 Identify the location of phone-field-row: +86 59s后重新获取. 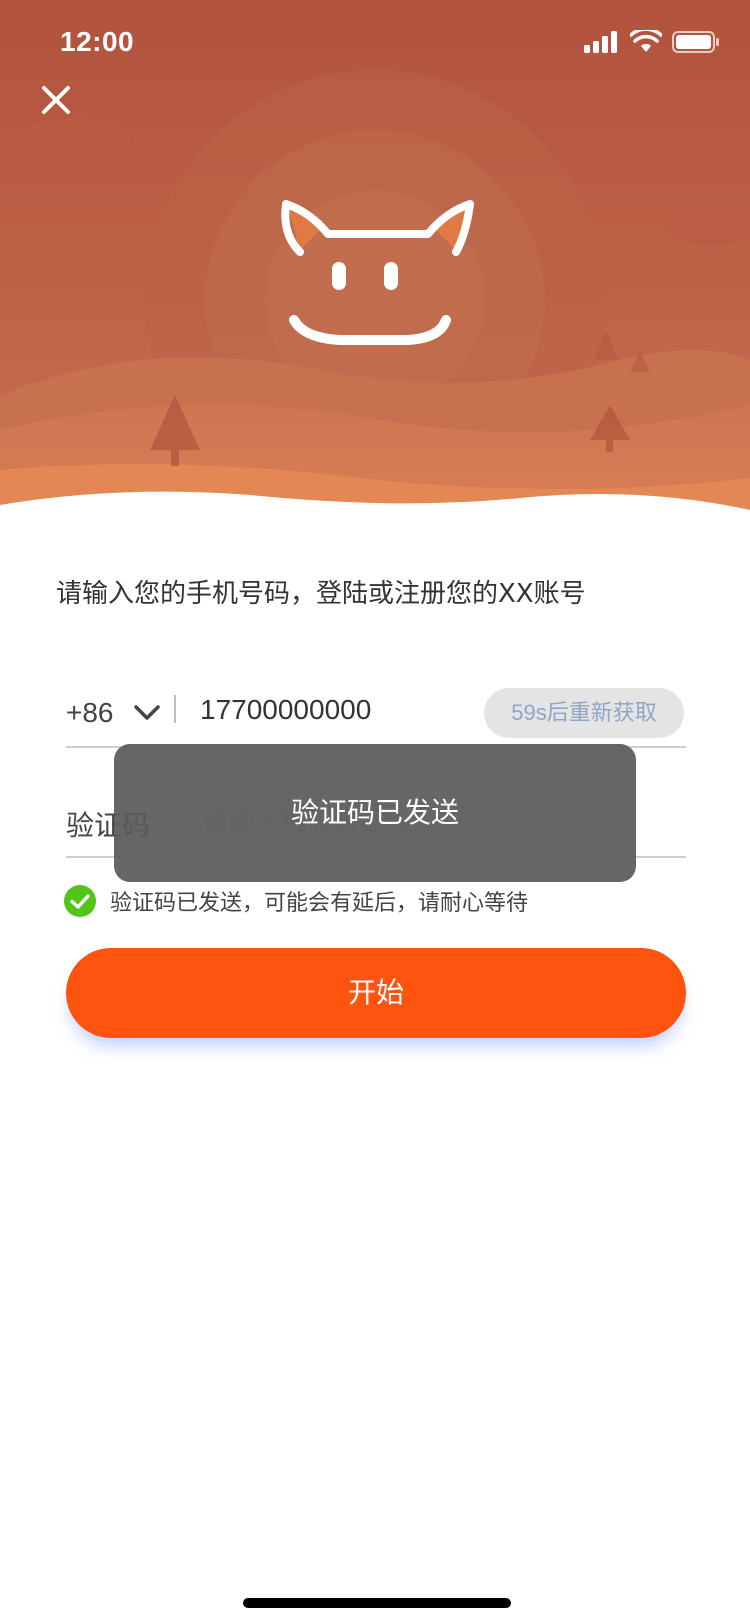
(376, 714).